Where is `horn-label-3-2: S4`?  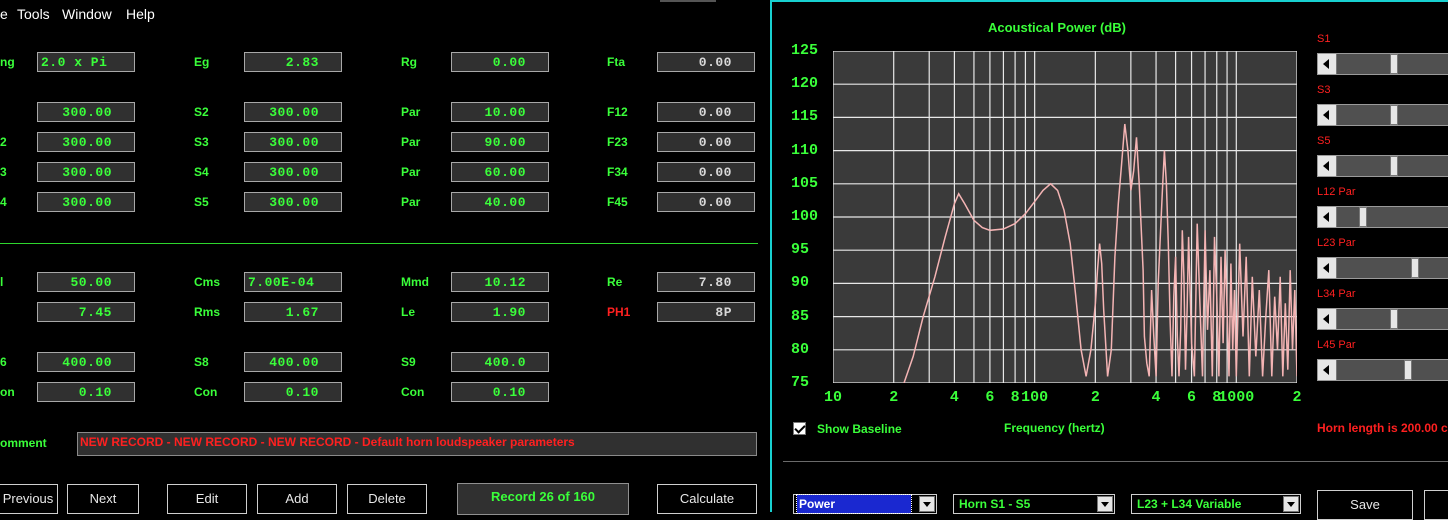
horn-label-3-2: S4 is located at coordinates (201, 172).